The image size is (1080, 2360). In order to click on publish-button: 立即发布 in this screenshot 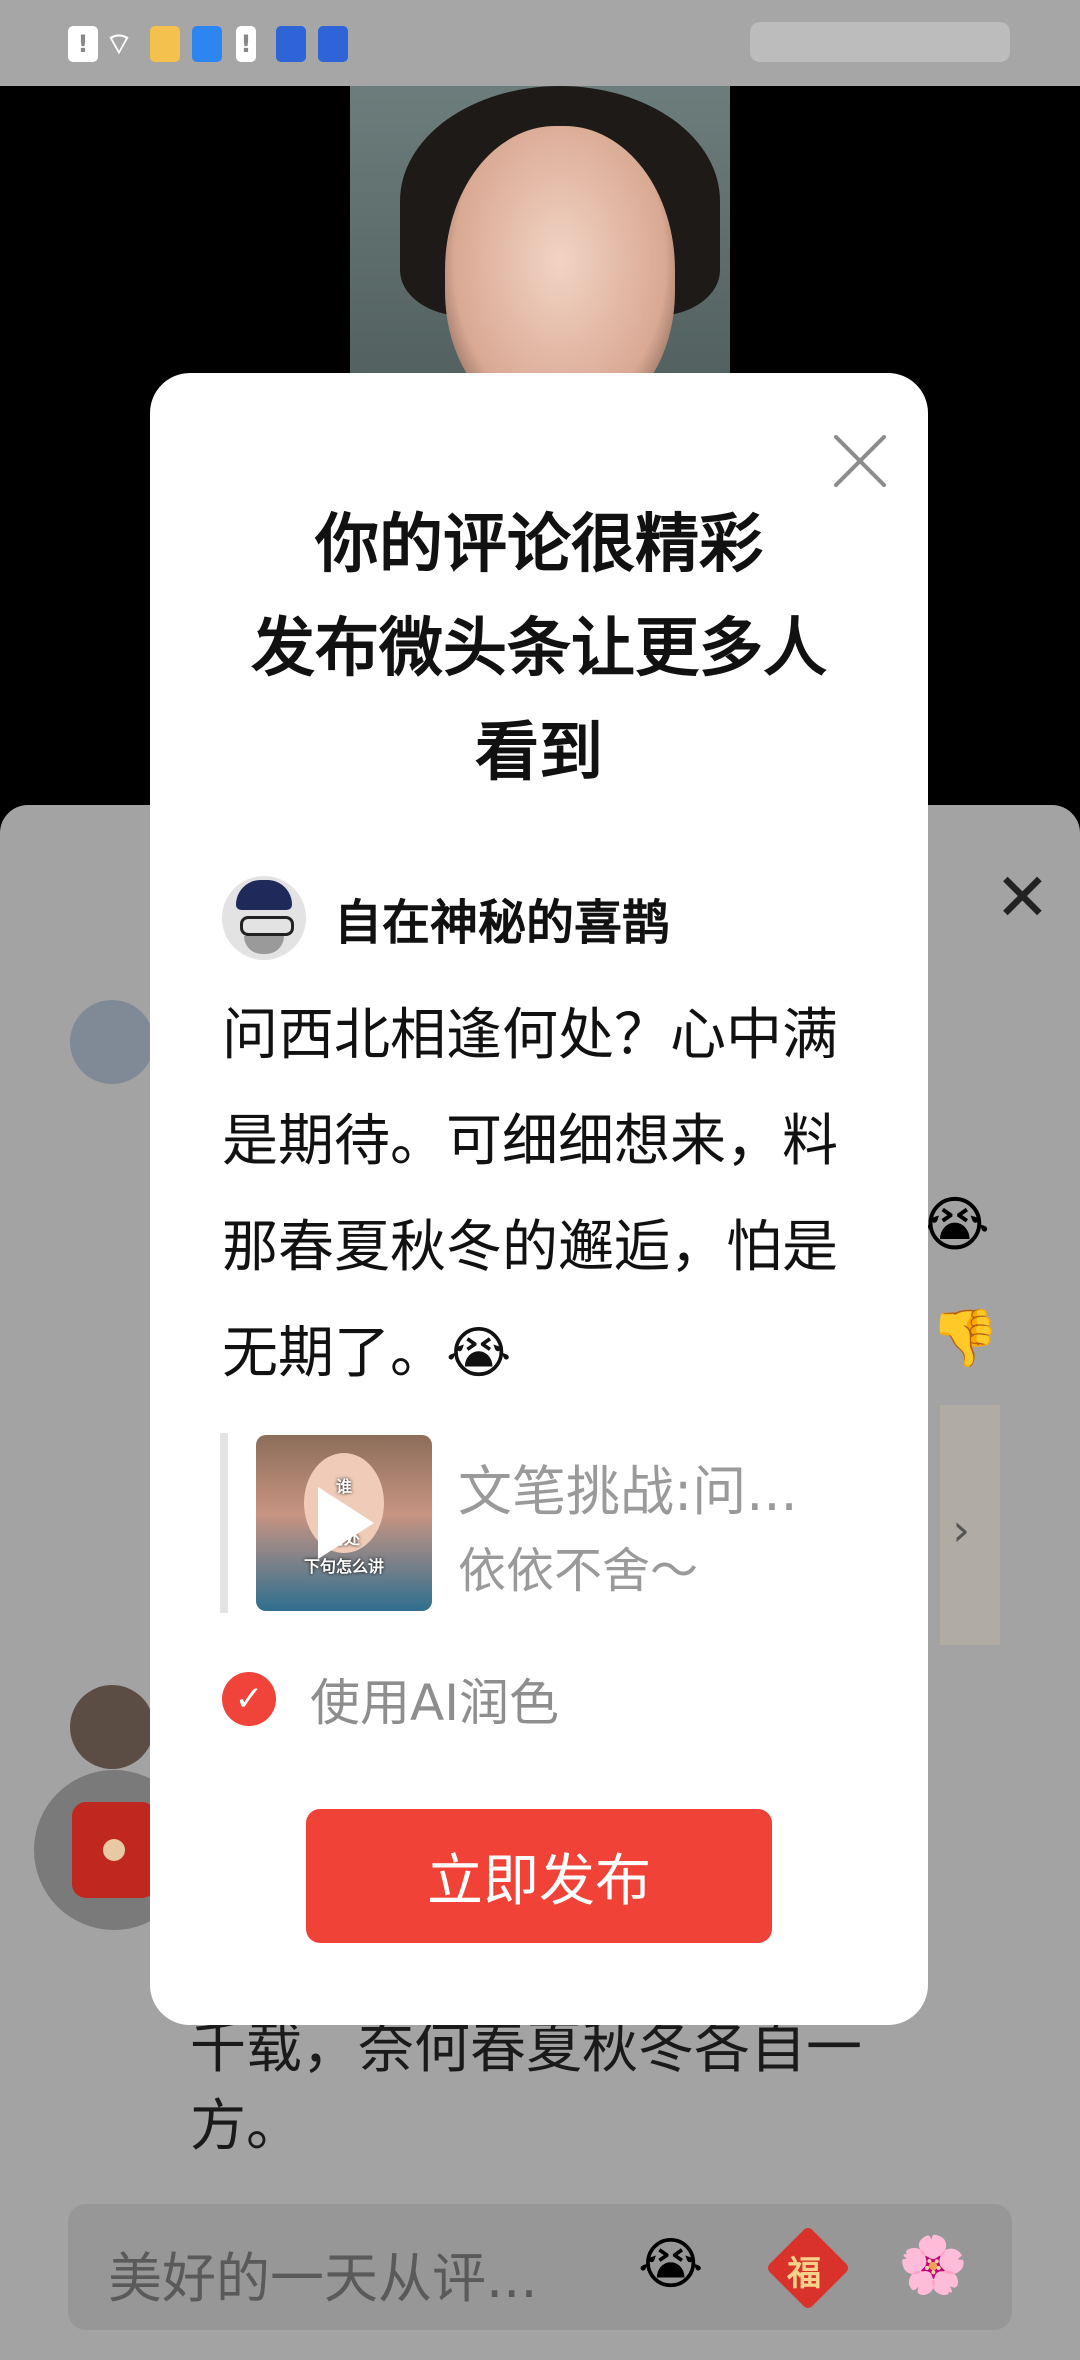, I will do `click(539, 1876)`.